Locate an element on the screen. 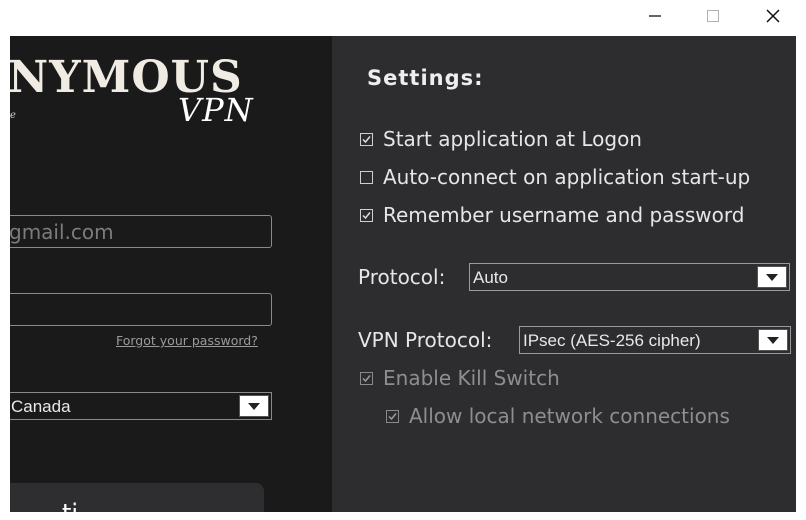 This screenshot has width=806, height=520. logo-tagline: e is located at coordinates (13, 115).